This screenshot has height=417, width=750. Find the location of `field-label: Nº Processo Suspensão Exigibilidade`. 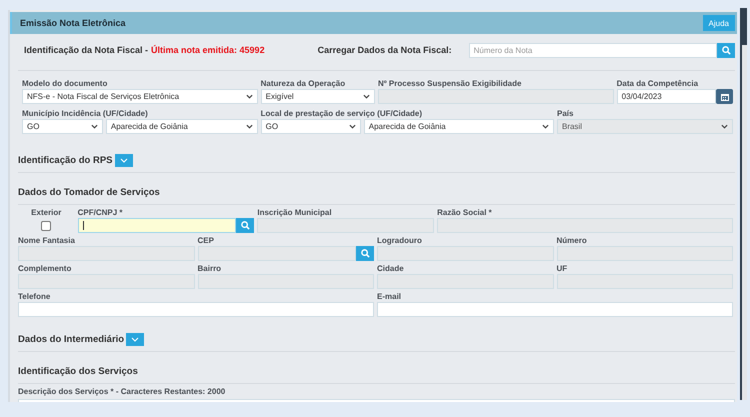

field-label: Nº Processo Suspensão Exigibilidade is located at coordinates (450, 84).